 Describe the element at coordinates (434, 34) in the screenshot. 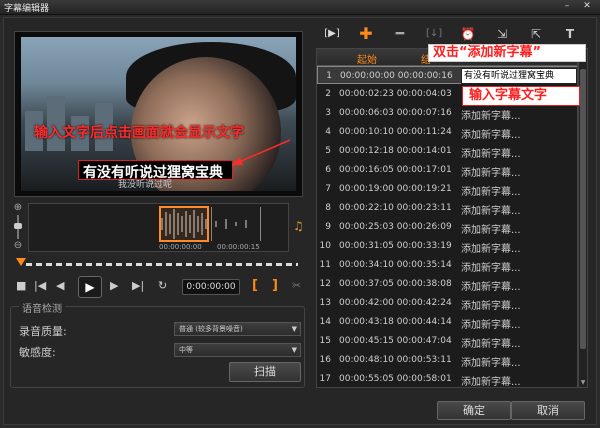

I see `merge-icon: [↓]` at that location.